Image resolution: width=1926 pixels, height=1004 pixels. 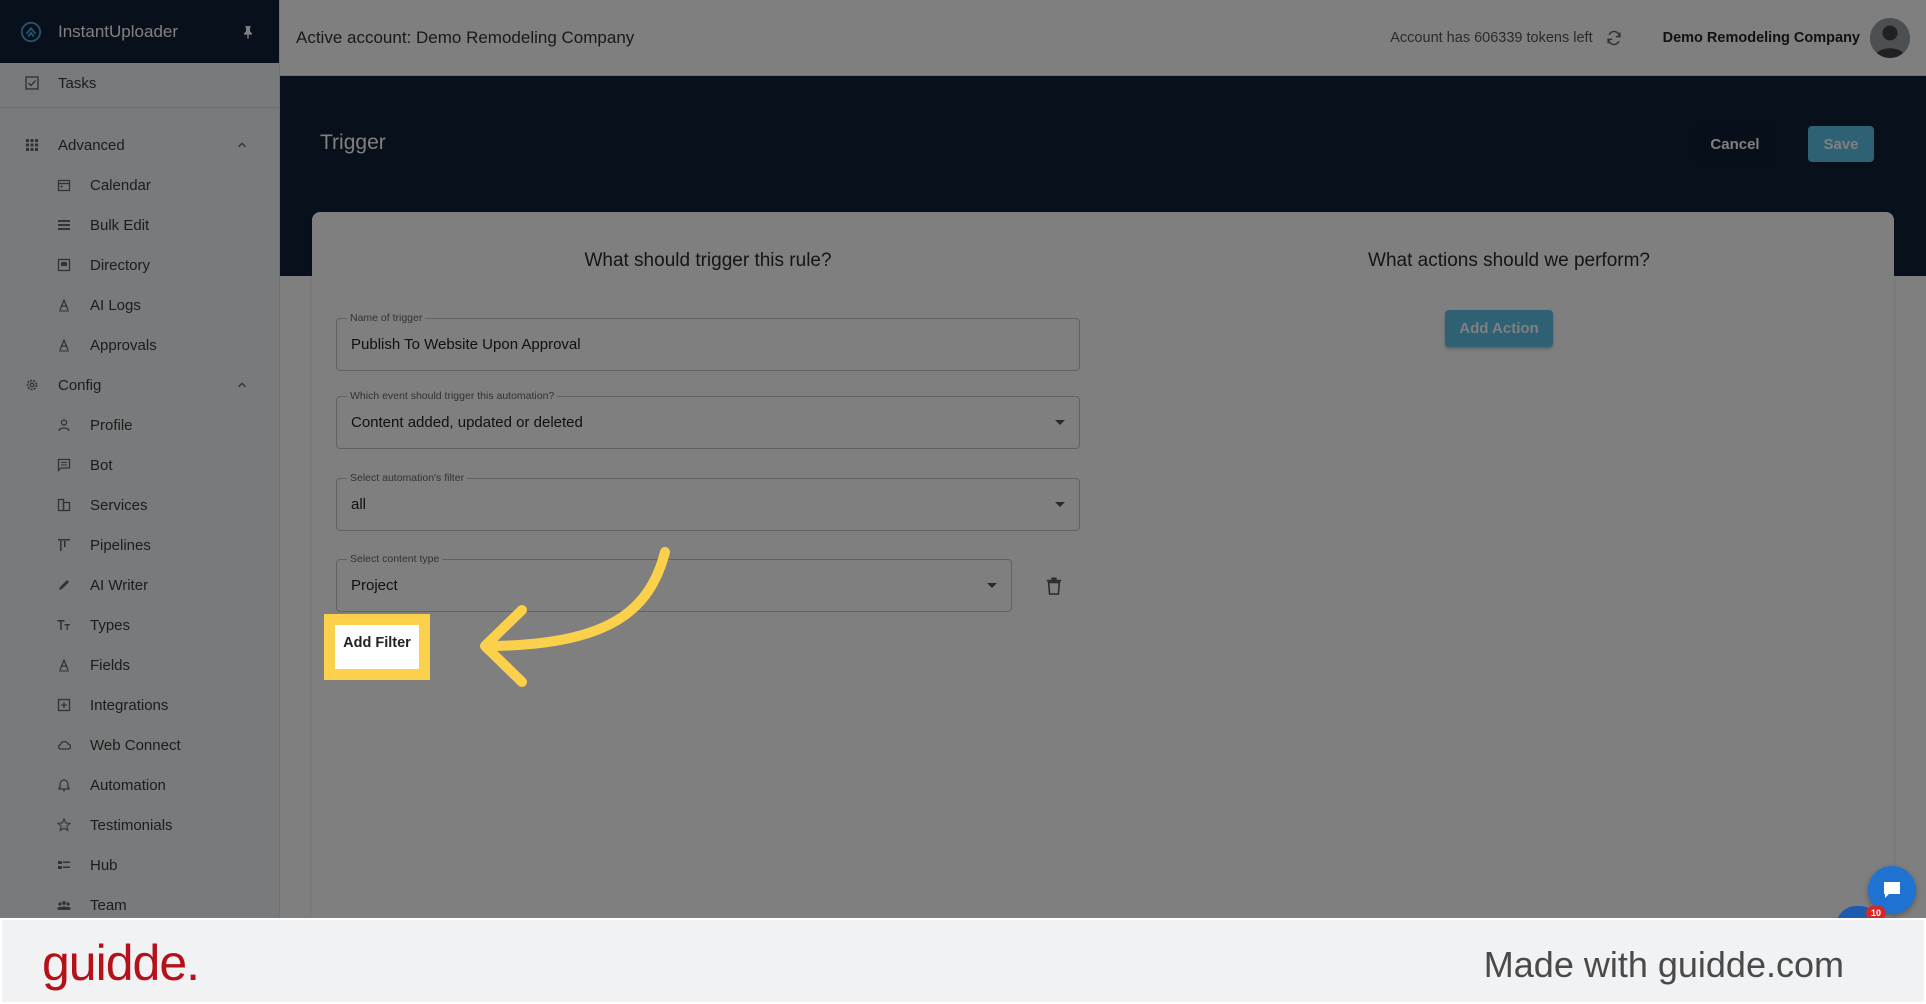 What do you see at coordinates (248, 32) in the screenshot?
I see `pin-icon` at bounding box center [248, 32].